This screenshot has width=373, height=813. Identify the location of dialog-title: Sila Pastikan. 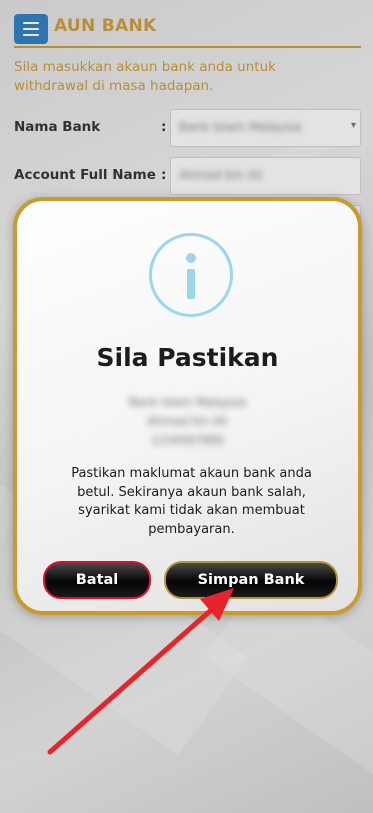
(187, 357).